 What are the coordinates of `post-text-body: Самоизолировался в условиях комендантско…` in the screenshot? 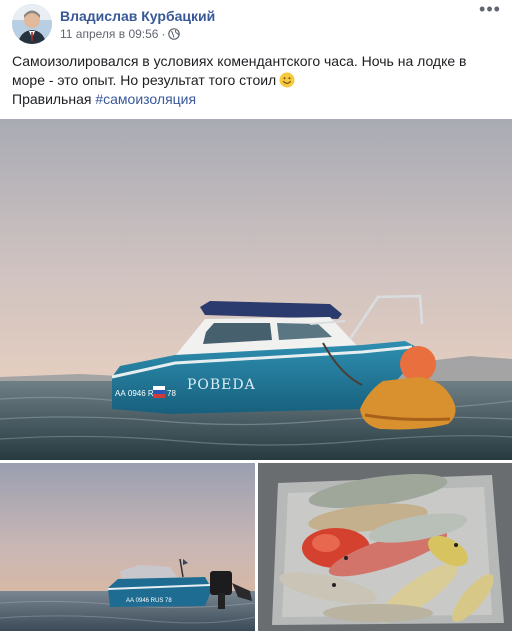 It's located at (239, 70).